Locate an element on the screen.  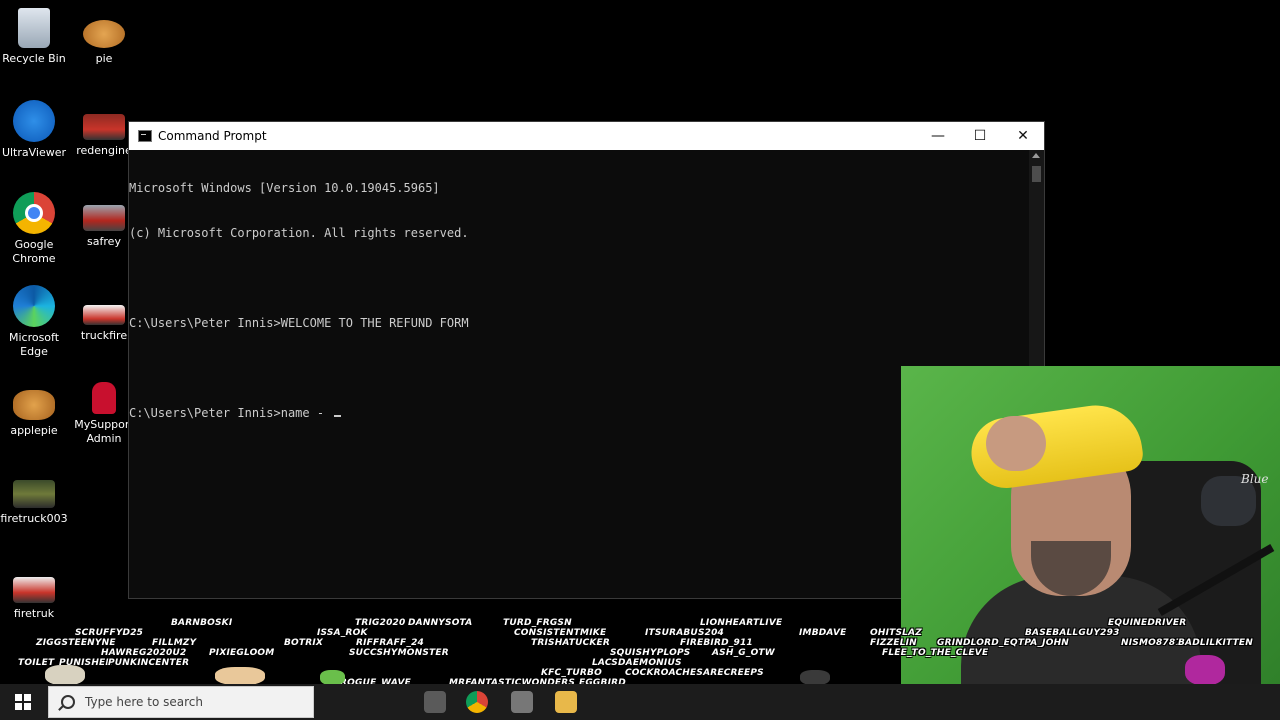
applepie-icon is located at coordinates (34, 405).